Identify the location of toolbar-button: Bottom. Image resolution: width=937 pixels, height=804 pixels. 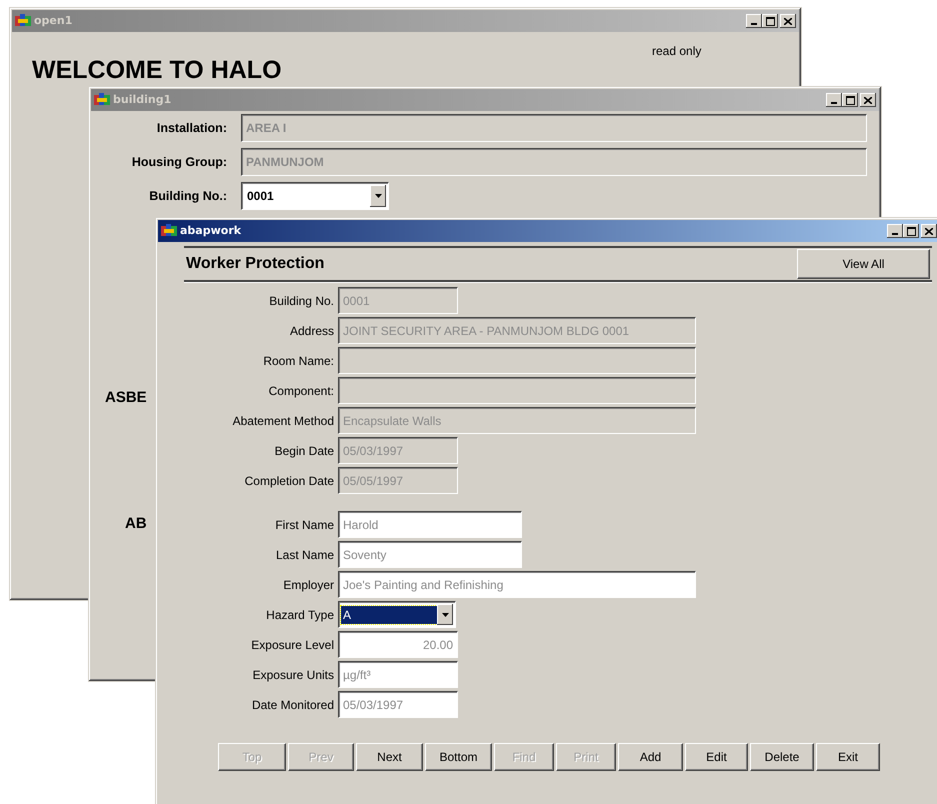
(458, 757).